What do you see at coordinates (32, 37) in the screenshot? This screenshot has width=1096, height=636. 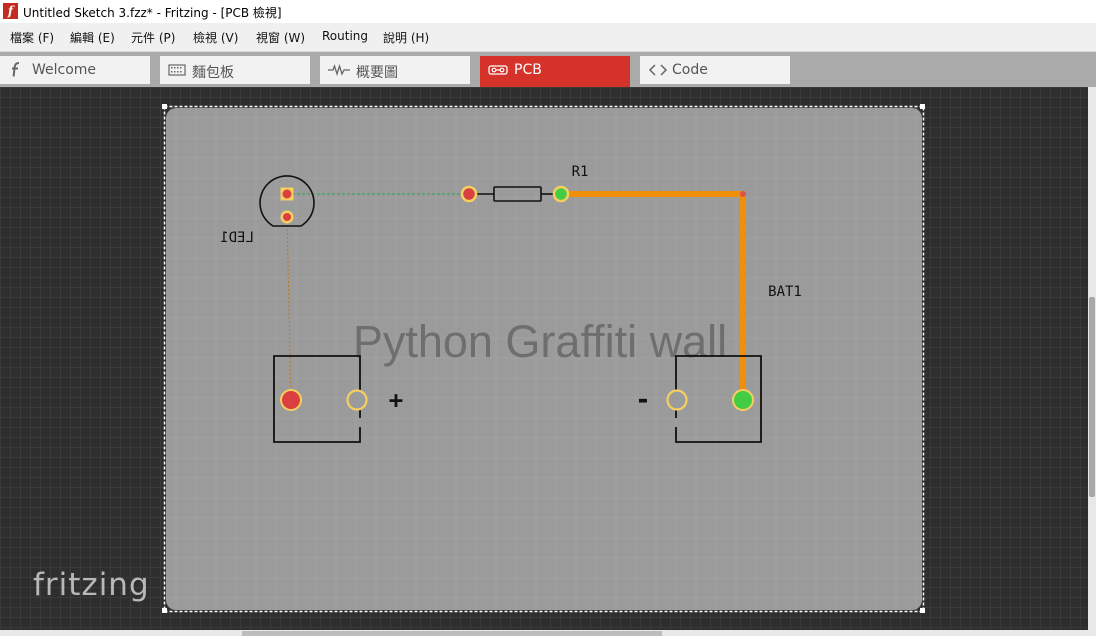 I see `menu-file: 檔案 (F)` at bounding box center [32, 37].